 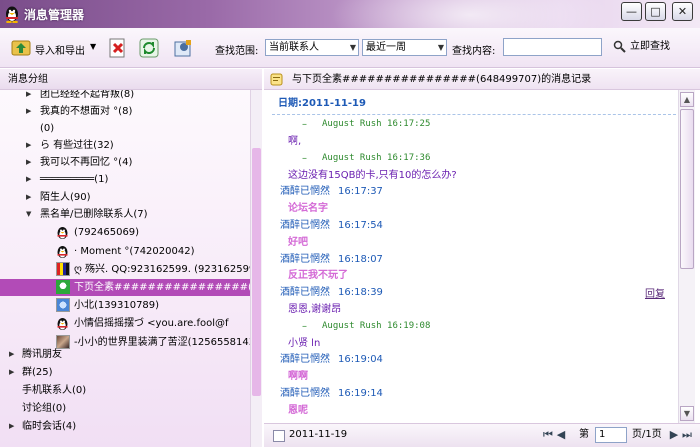 What do you see at coordinates (474, 309) in the screenshot?
I see `message-content: 恩恩,谢谢昂` at bounding box center [474, 309].